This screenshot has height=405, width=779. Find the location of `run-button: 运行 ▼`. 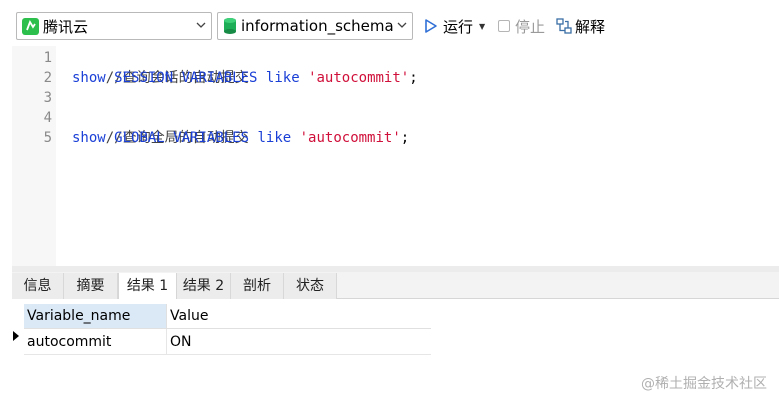

run-button: 运行 ▼ is located at coordinates (454, 26).